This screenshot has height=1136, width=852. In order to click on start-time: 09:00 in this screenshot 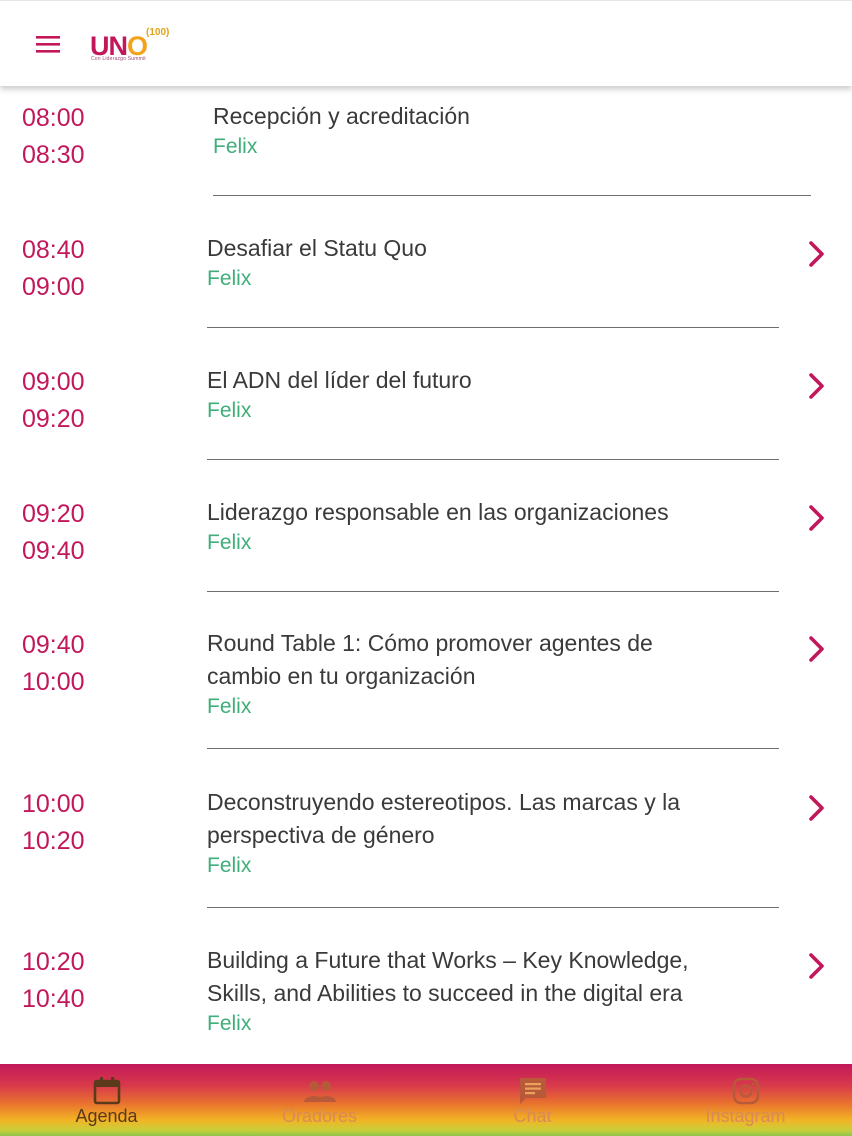, I will do `click(53, 382)`.